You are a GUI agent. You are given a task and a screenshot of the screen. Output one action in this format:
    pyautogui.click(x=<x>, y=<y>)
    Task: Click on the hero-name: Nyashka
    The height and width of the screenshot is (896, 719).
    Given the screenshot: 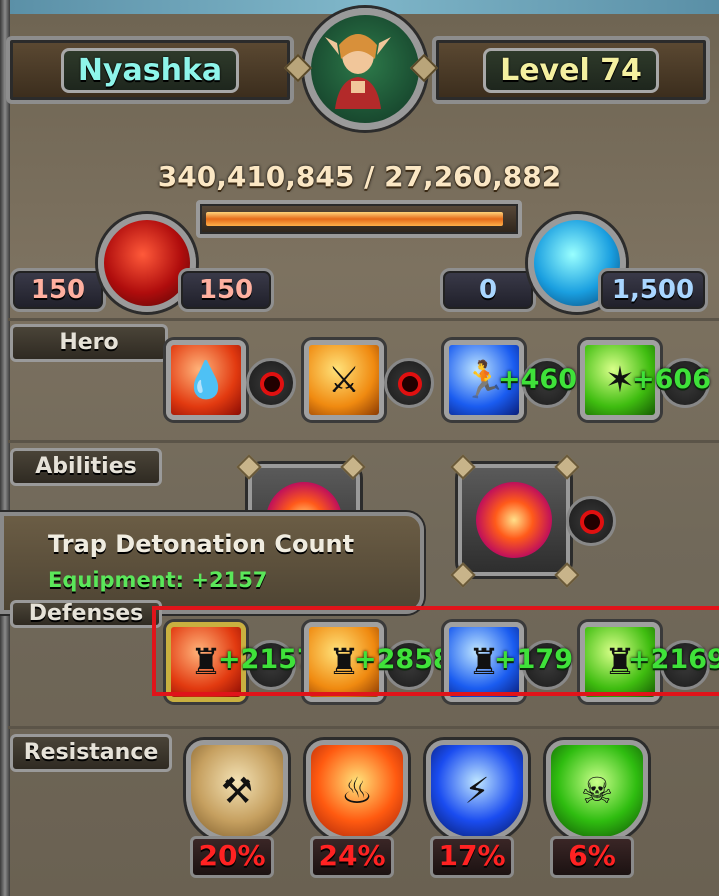 What is the action you would take?
    pyautogui.click(x=150, y=70)
    